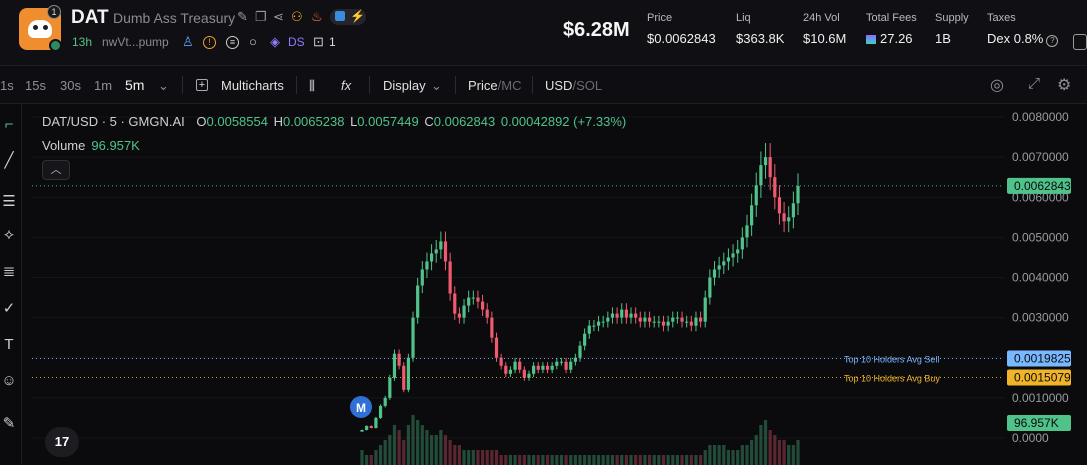  What do you see at coordinates (56, 170) in the screenshot?
I see `collapse-legend-button: ︿` at bounding box center [56, 170].